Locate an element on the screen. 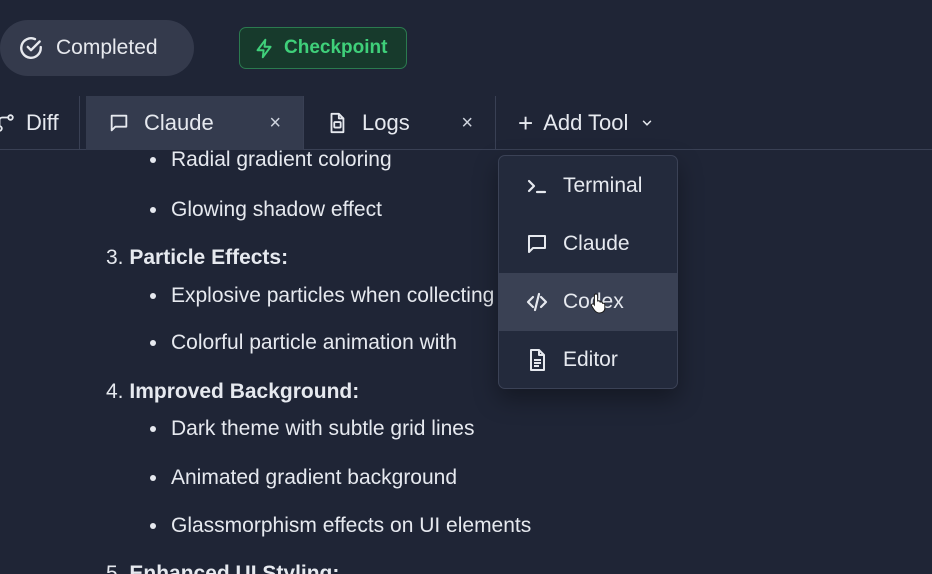 The width and height of the screenshot is (932, 574). section-heading: 3. Particle Effects: is located at coordinates (197, 257).